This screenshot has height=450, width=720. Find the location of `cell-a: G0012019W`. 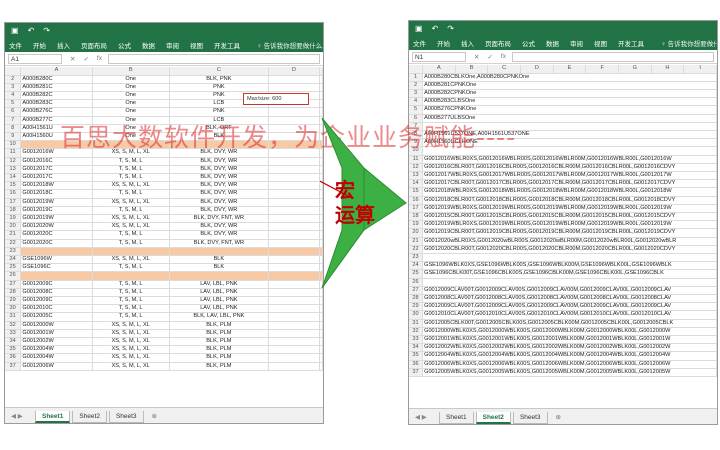

cell-a: G0012019W is located at coordinates (56, 202).